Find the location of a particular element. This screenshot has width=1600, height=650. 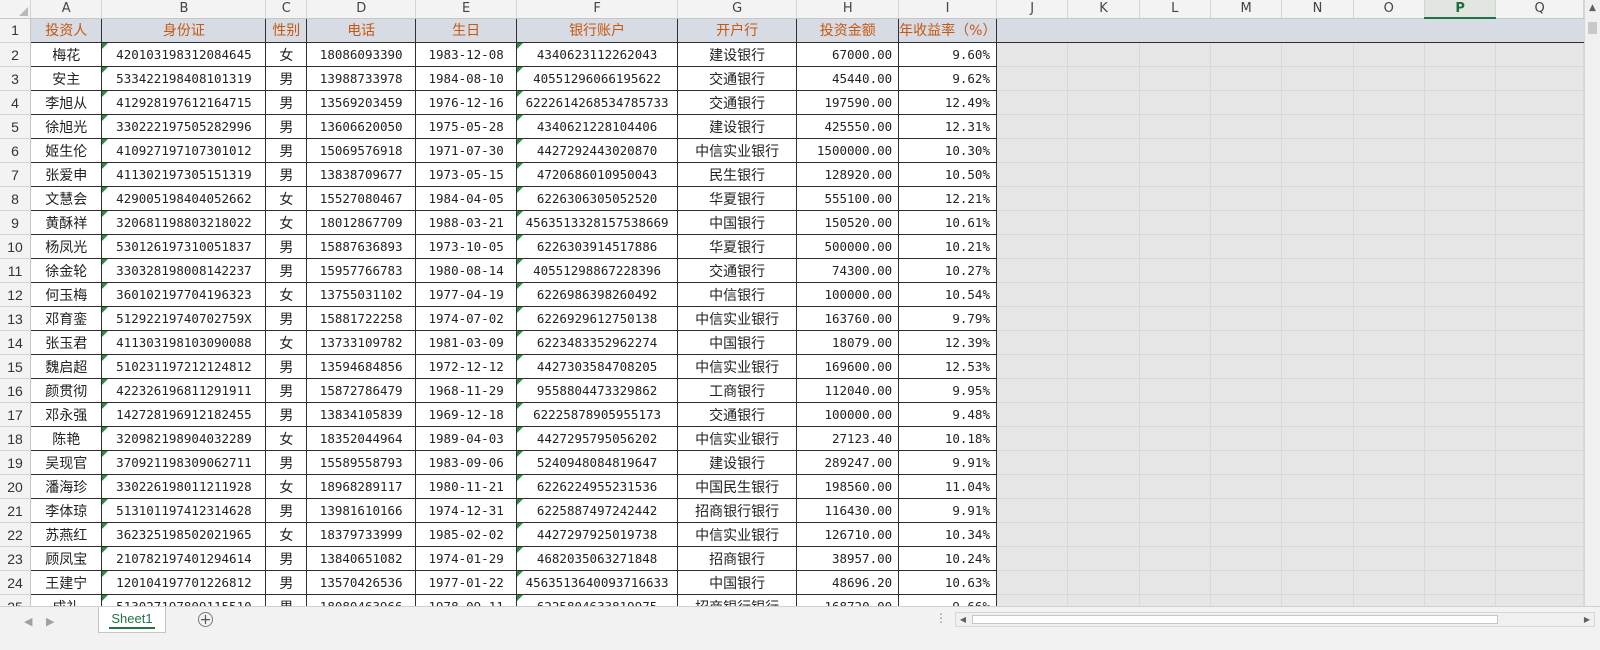

table-cell: 100000.00 is located at coordinates (848, 414).